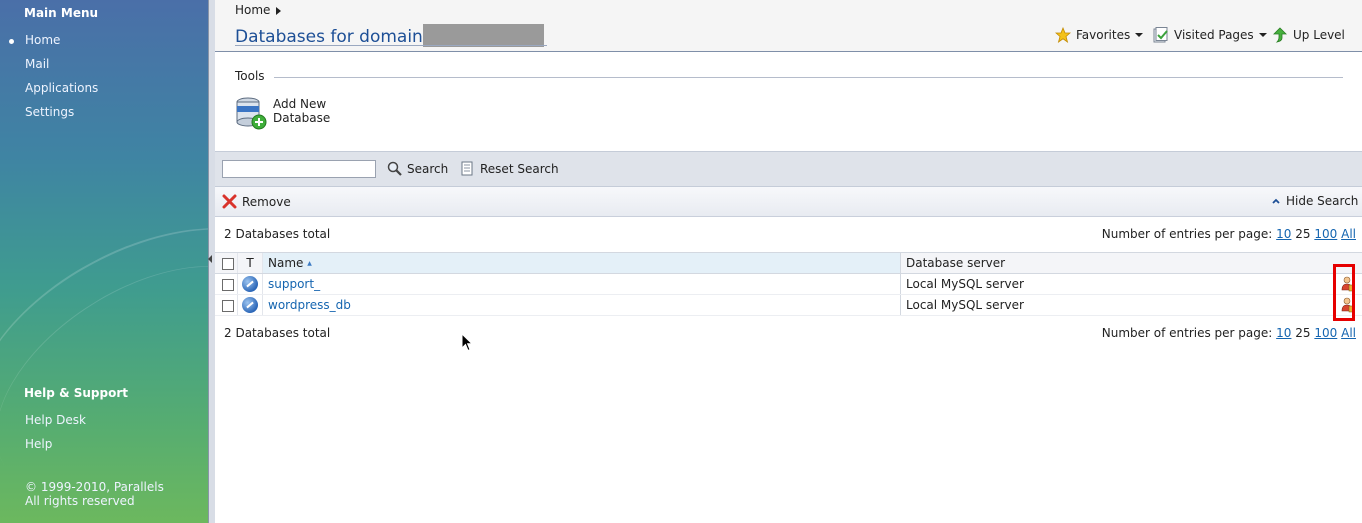 This screenshot has height=523, width=1362. Describe the element at coordinates (286, 263) in the screenshot. I see `name-column-label: Name` at that location.